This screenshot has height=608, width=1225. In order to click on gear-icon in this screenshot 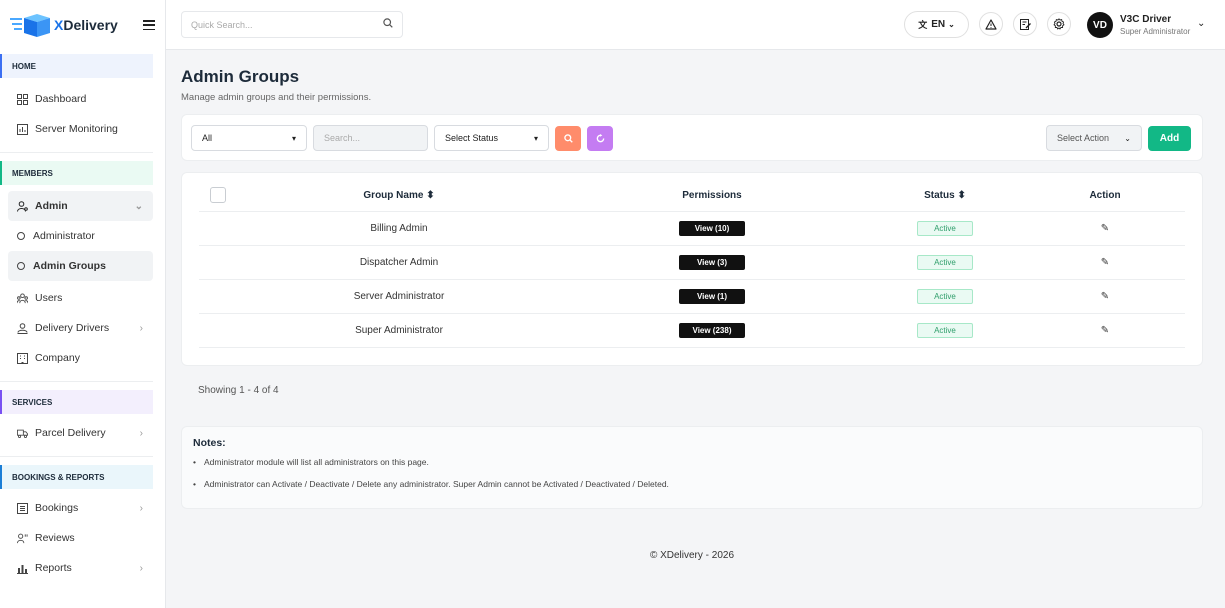, I will do `click(1059, 24)`.